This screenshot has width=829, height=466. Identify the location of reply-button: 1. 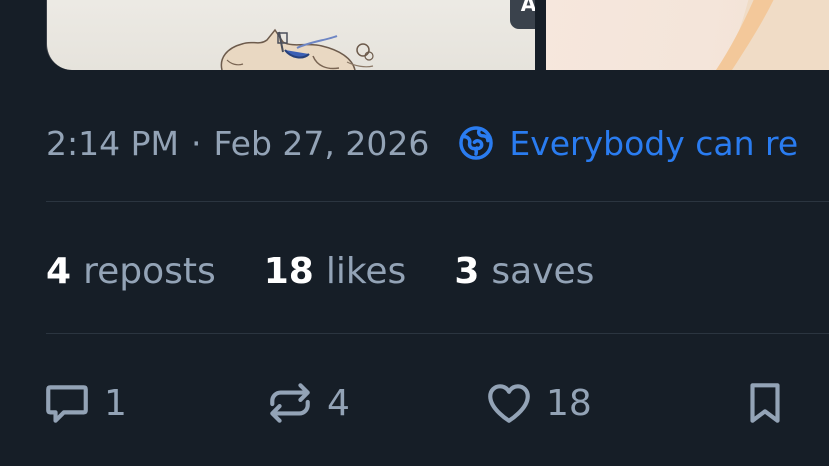
(84, 403).